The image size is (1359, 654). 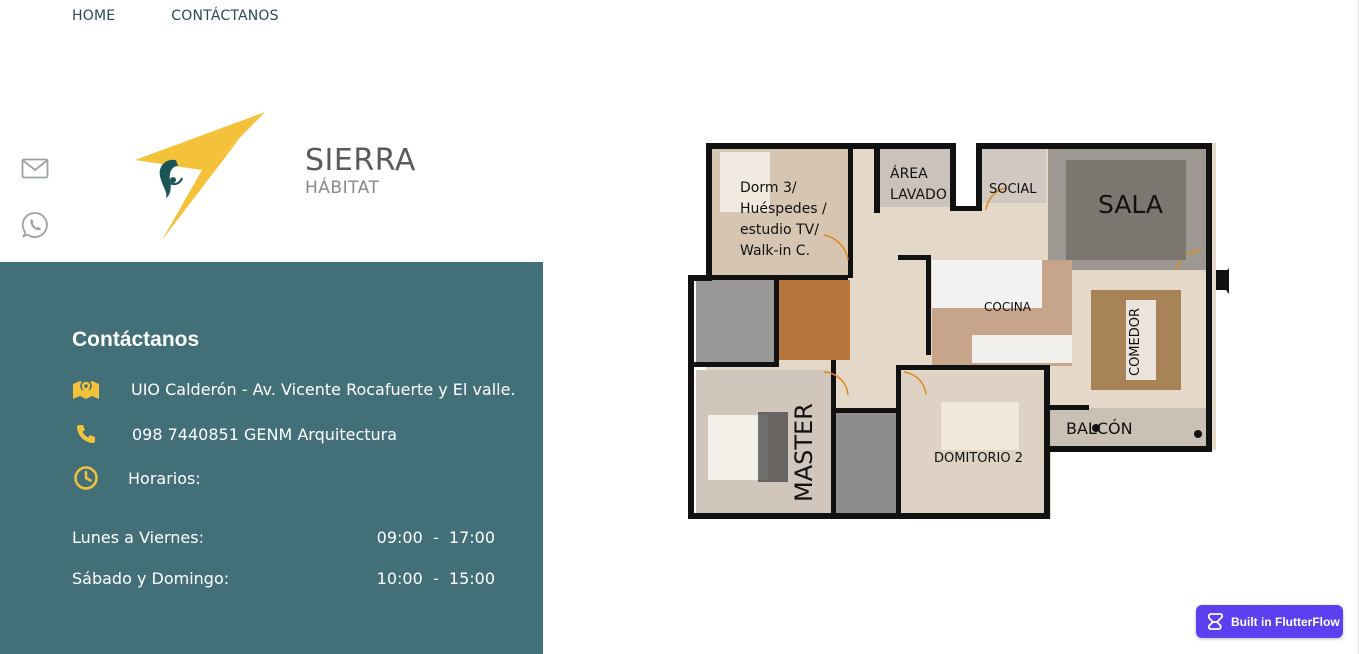 I want to click on badge-label: Built in FlutterFlow, so click(x=1285, y=621).